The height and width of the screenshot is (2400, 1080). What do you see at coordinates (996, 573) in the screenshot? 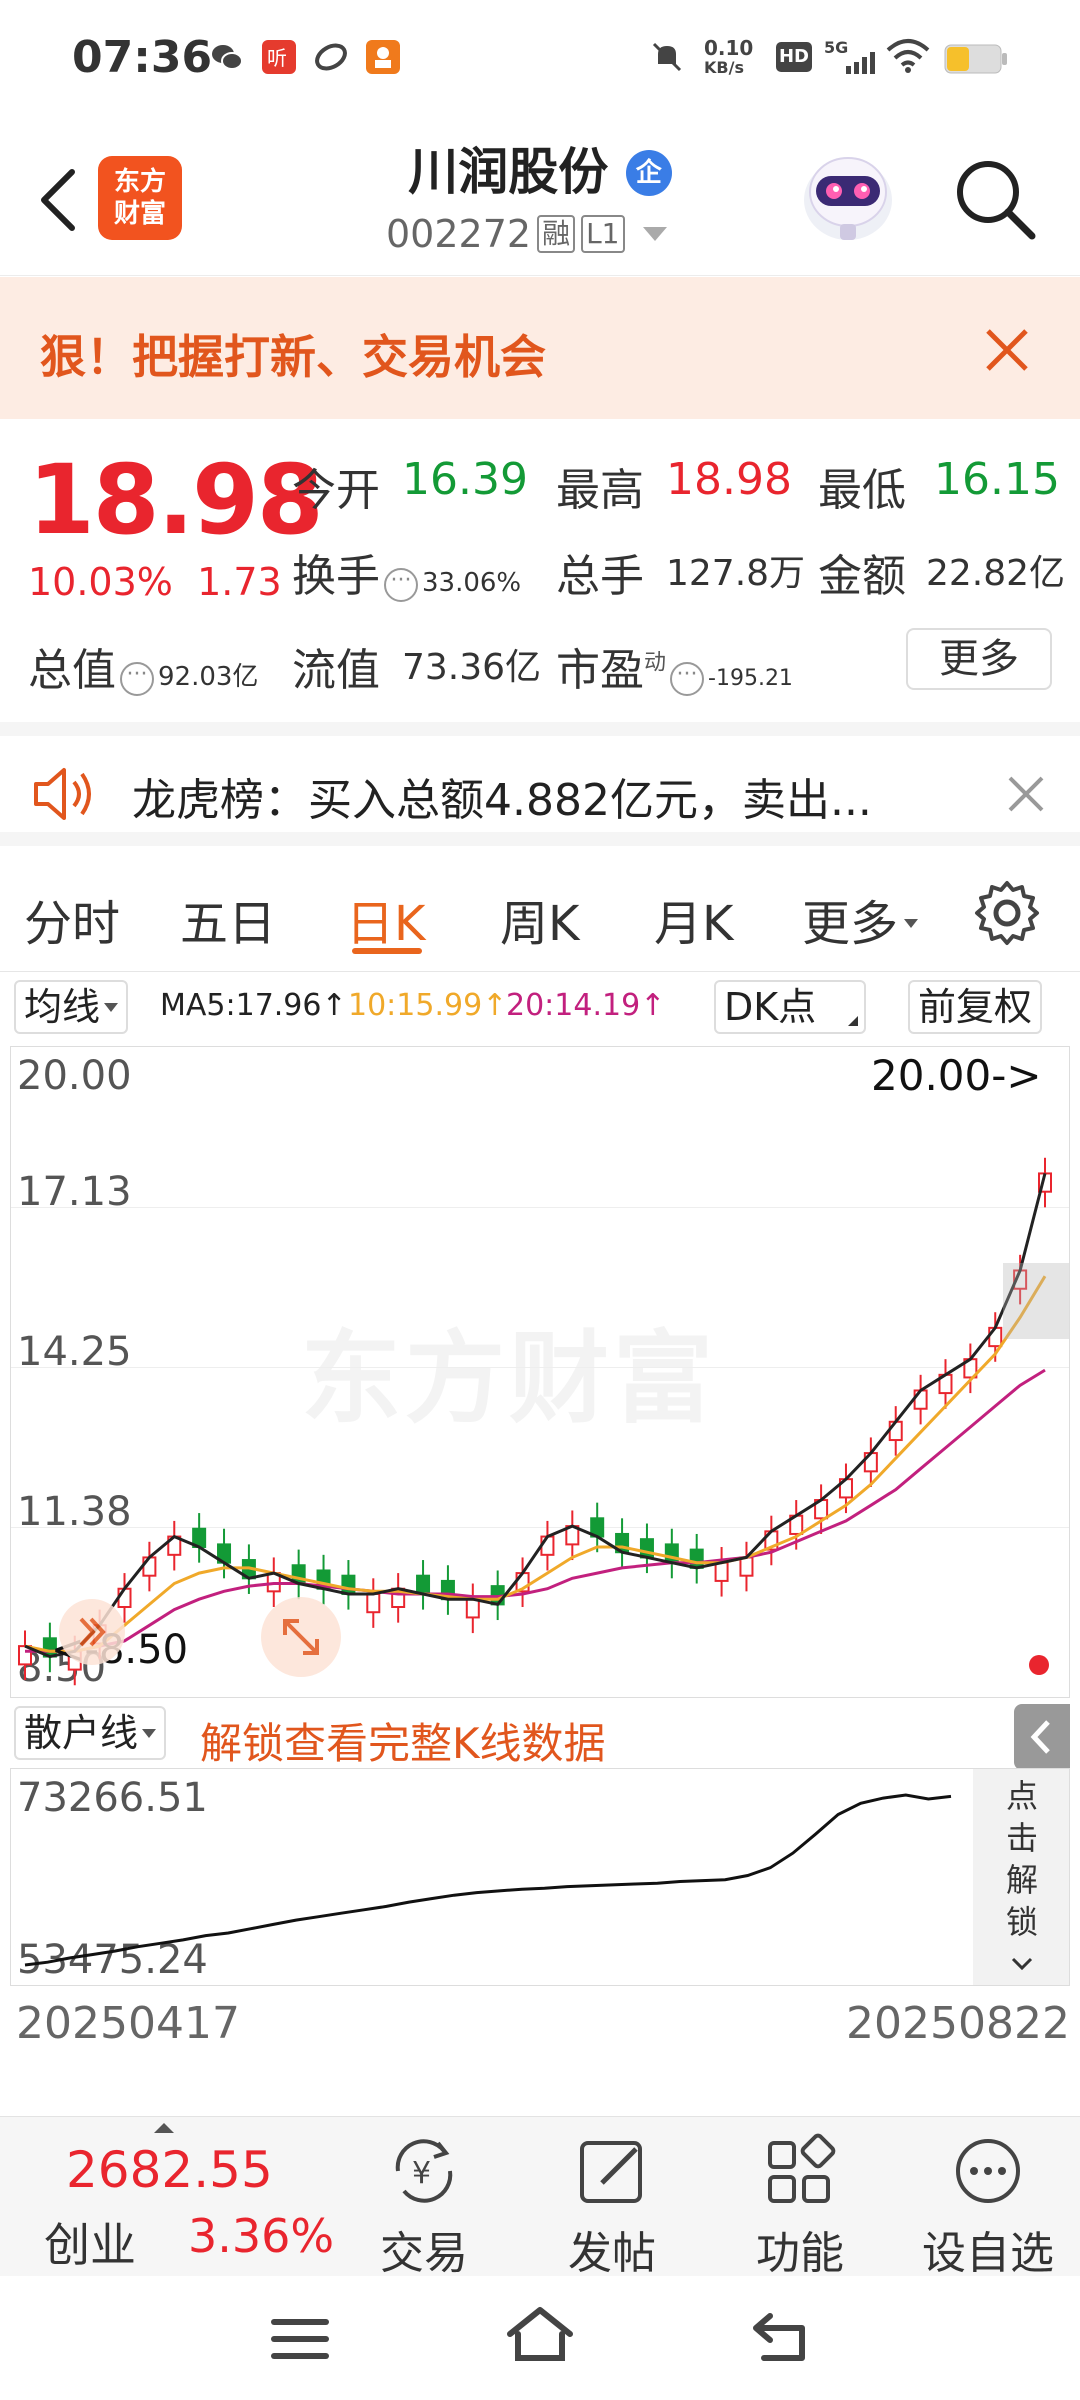
I see `amount-value: 22.82亿` at bounding box center [996, 573].